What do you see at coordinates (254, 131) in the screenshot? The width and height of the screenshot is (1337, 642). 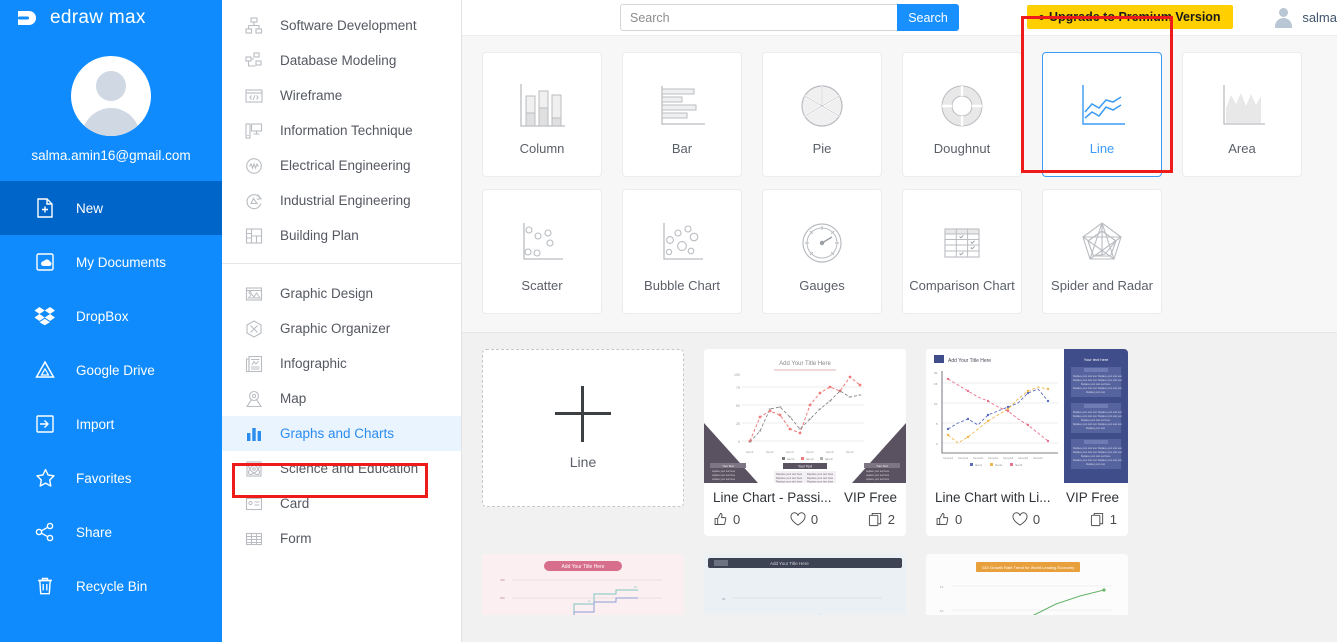 I see `information-technique-icon` at bounding box center [254, 131].